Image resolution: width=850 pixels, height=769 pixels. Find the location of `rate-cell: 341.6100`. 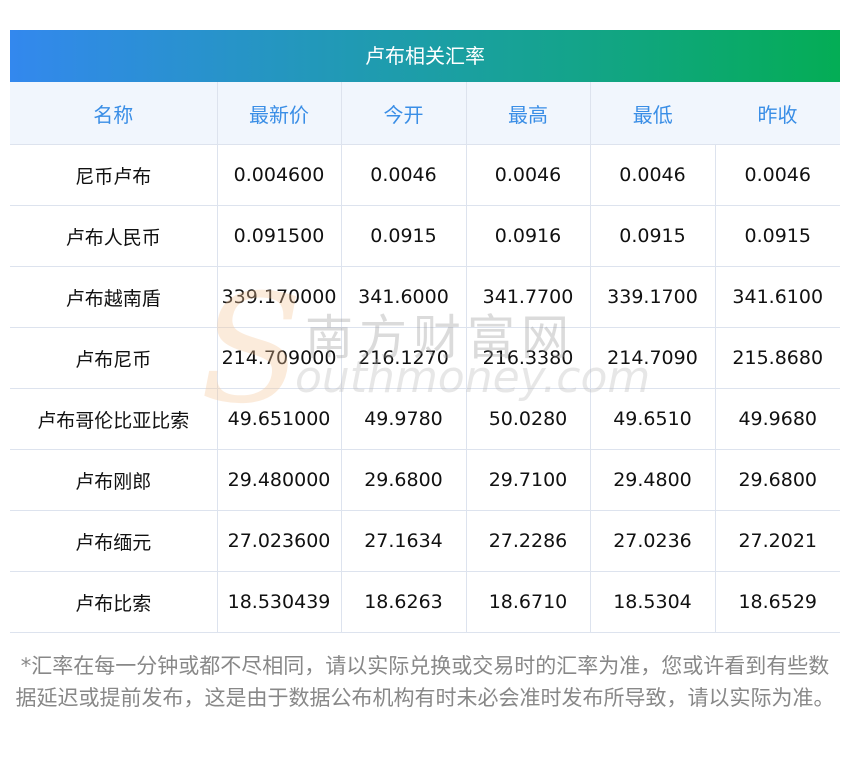

rate-cell: 341.6100 is located at coordinates (777, 297).